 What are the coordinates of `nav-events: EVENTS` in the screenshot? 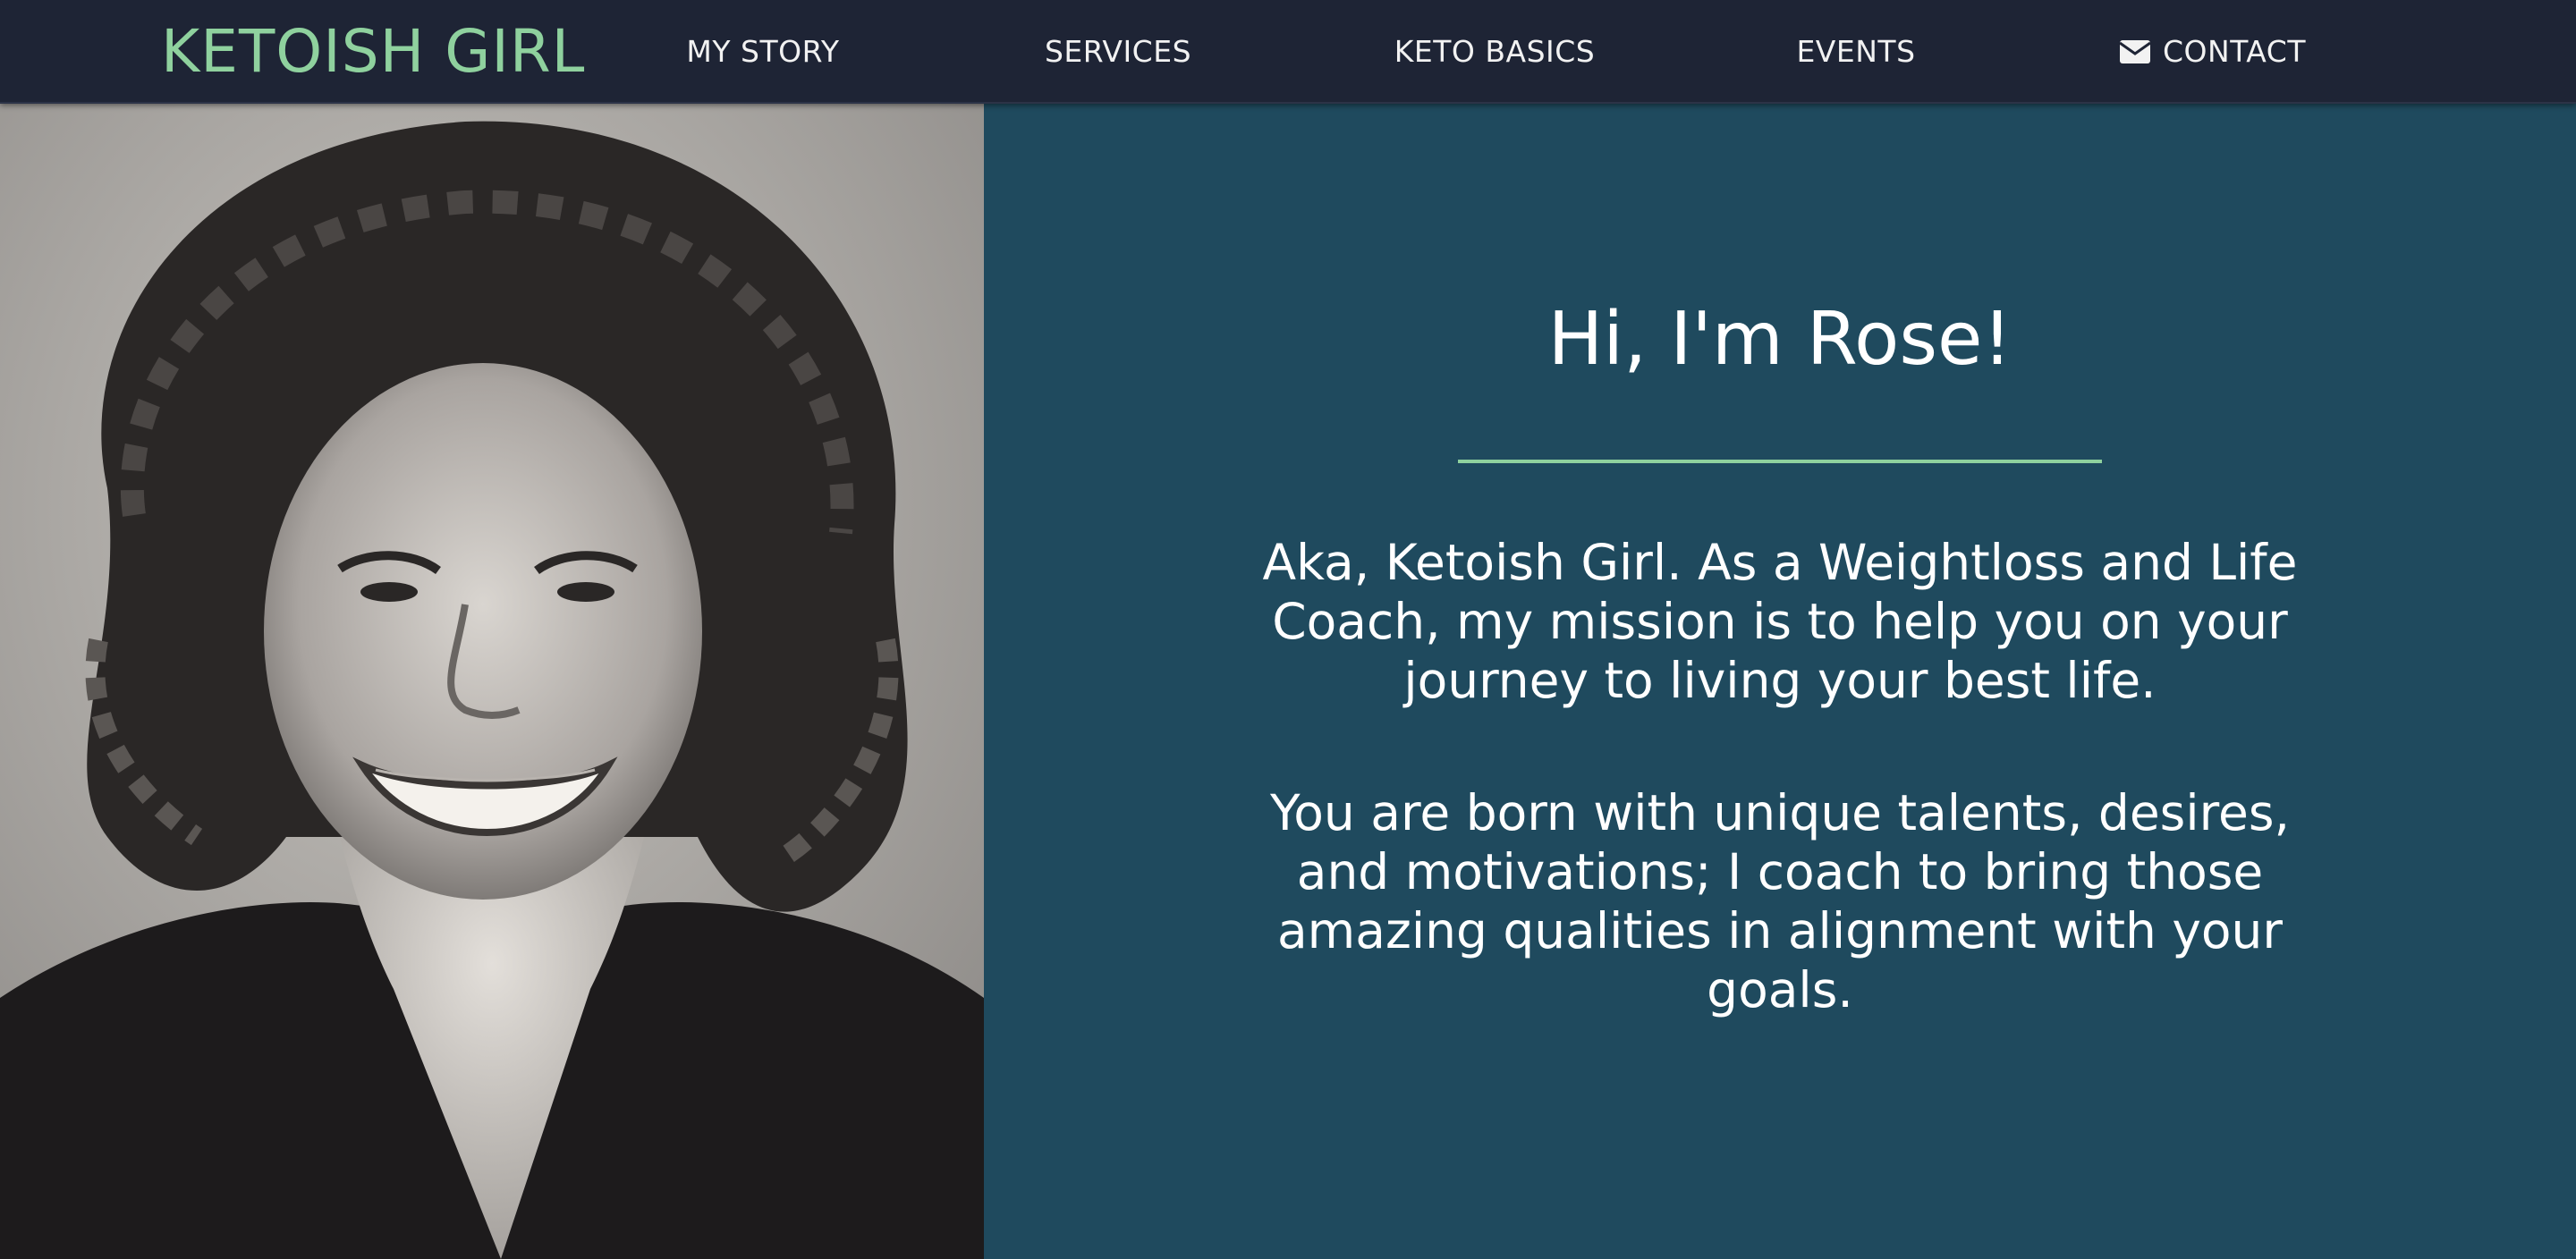 It's located at (1856, 52).